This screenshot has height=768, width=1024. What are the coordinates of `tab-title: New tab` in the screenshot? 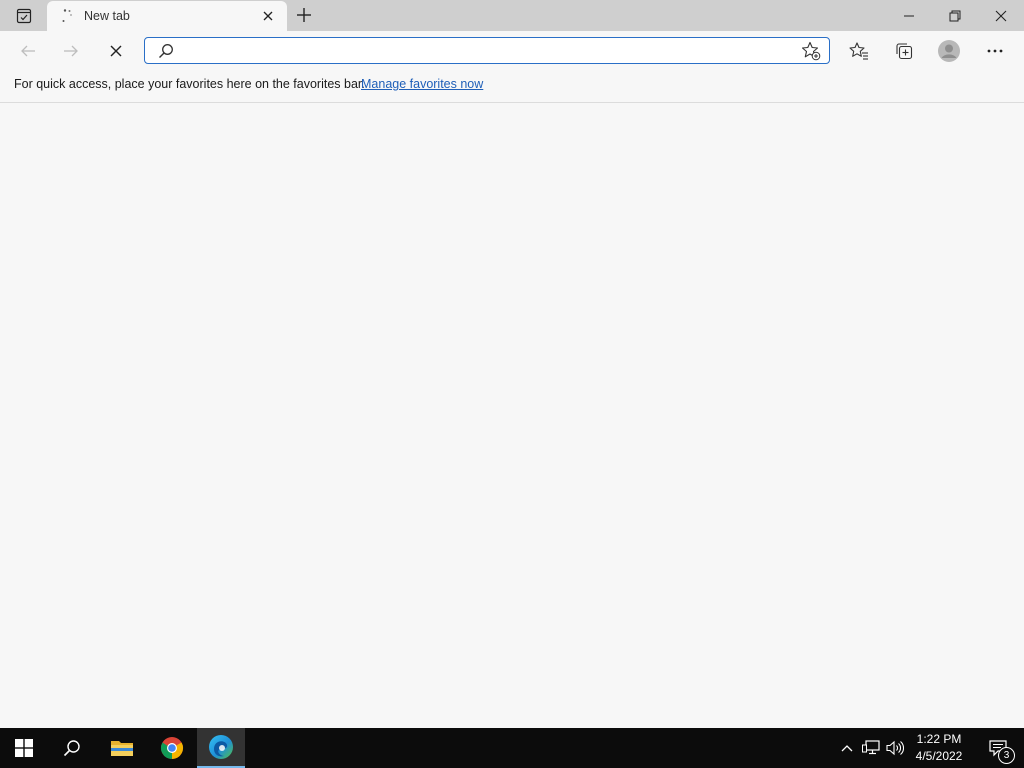 It's located at (107, 16).